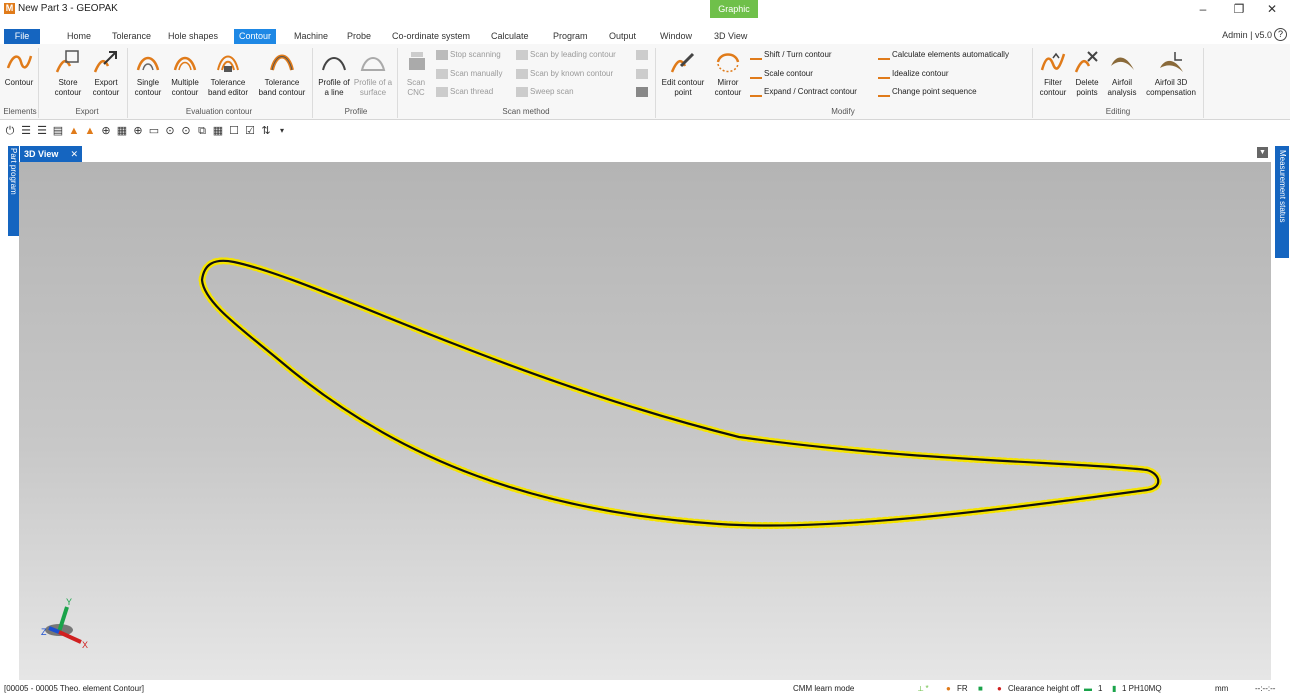 Image resolution: width=1290 pixels, height=695 pixels. What do you see at coordinates (311, 36) in the screenshot?
I see `tab-machine: Machine` at bounding box center [311, 36].